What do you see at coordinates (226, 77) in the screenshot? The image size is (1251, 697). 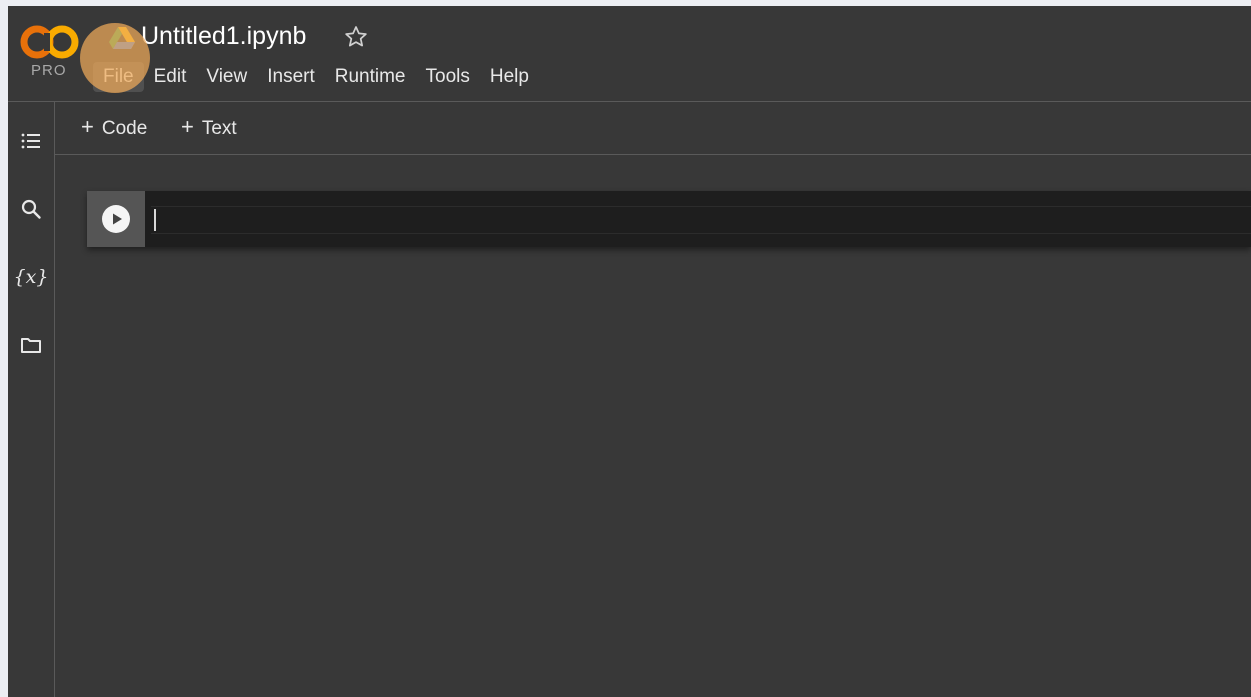 I see `menu-view: View` at bounding box center [226, 77].